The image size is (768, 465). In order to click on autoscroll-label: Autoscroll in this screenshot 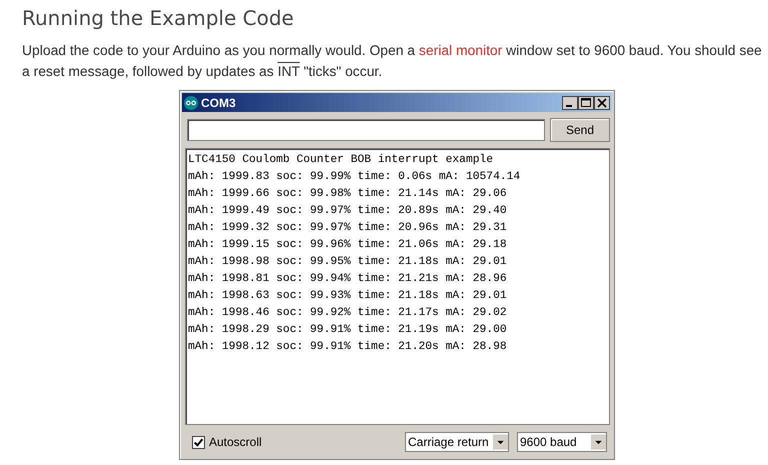, I will do `click(235, 442)`.